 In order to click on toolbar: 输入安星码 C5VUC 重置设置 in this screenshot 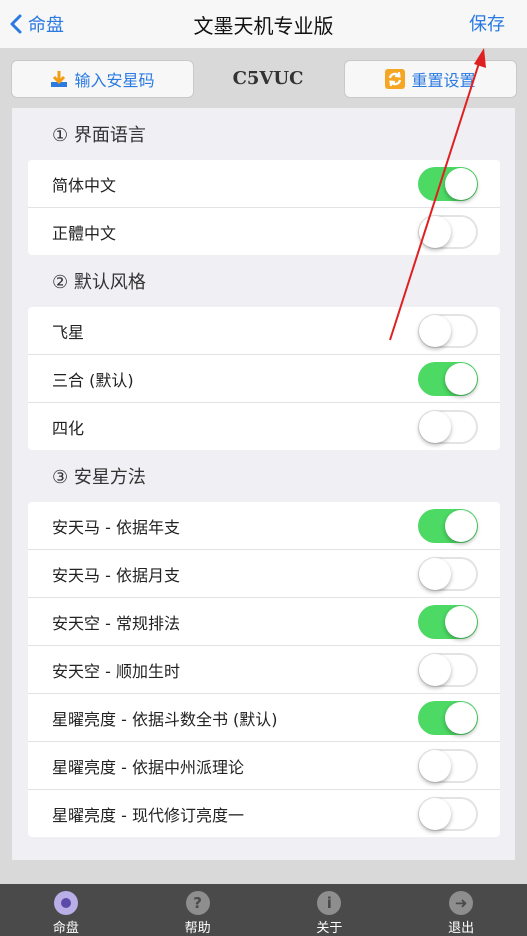, I will do `click(263, 77)`.